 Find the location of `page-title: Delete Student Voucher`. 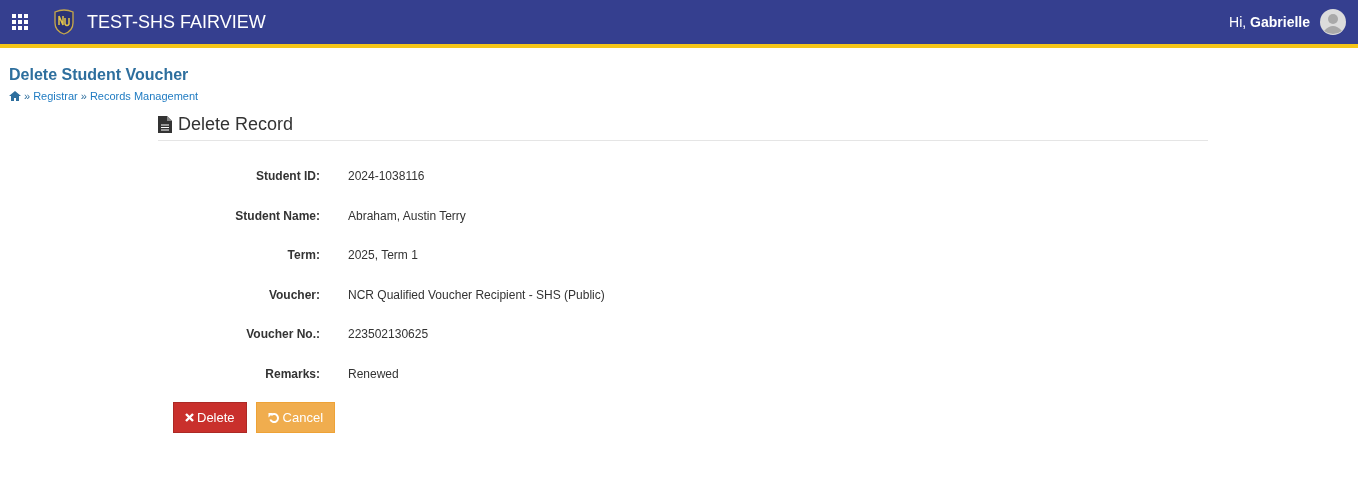

page-title: Delete Student Voucher is located at coordinates (99, 75).